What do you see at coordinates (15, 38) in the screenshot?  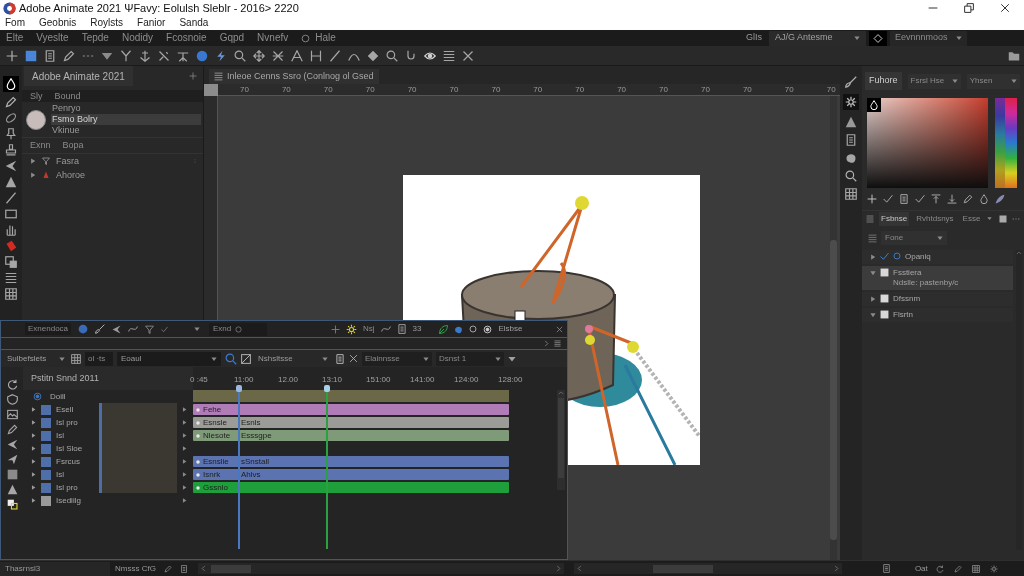 I see `menu-item: Elte` at bounding box center [15, 38].